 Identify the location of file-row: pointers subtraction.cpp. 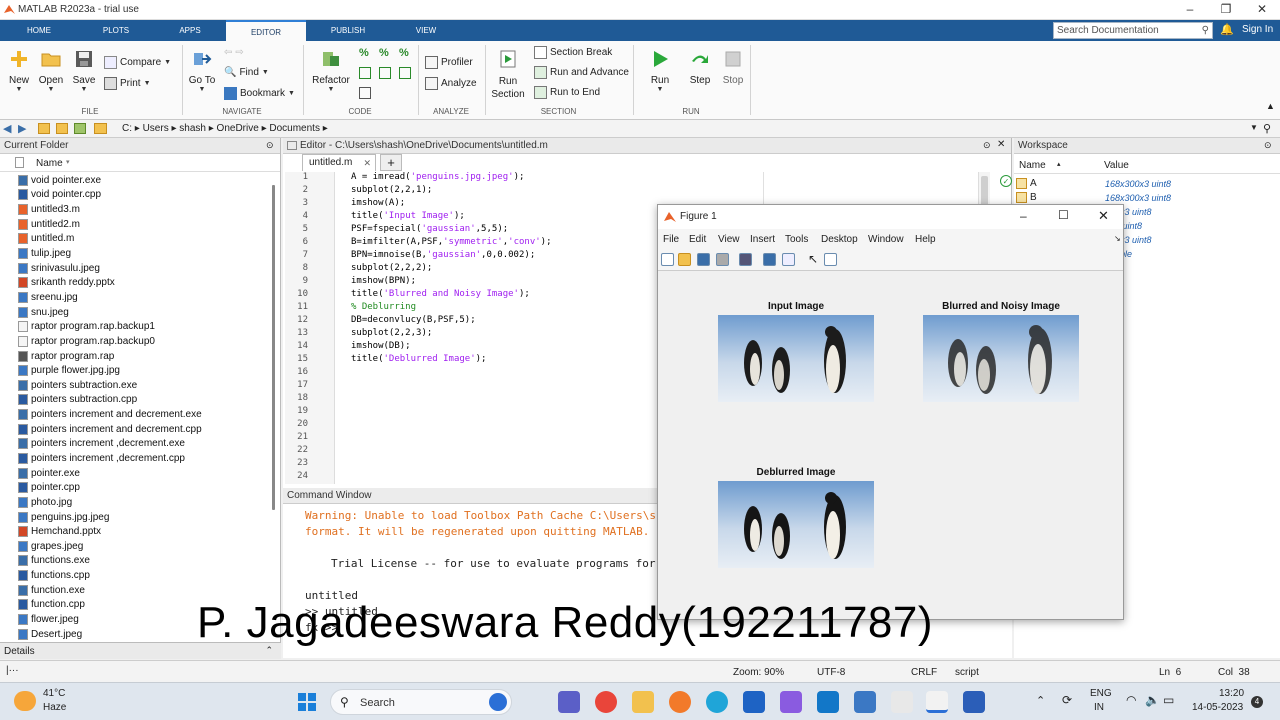
(135, 400).